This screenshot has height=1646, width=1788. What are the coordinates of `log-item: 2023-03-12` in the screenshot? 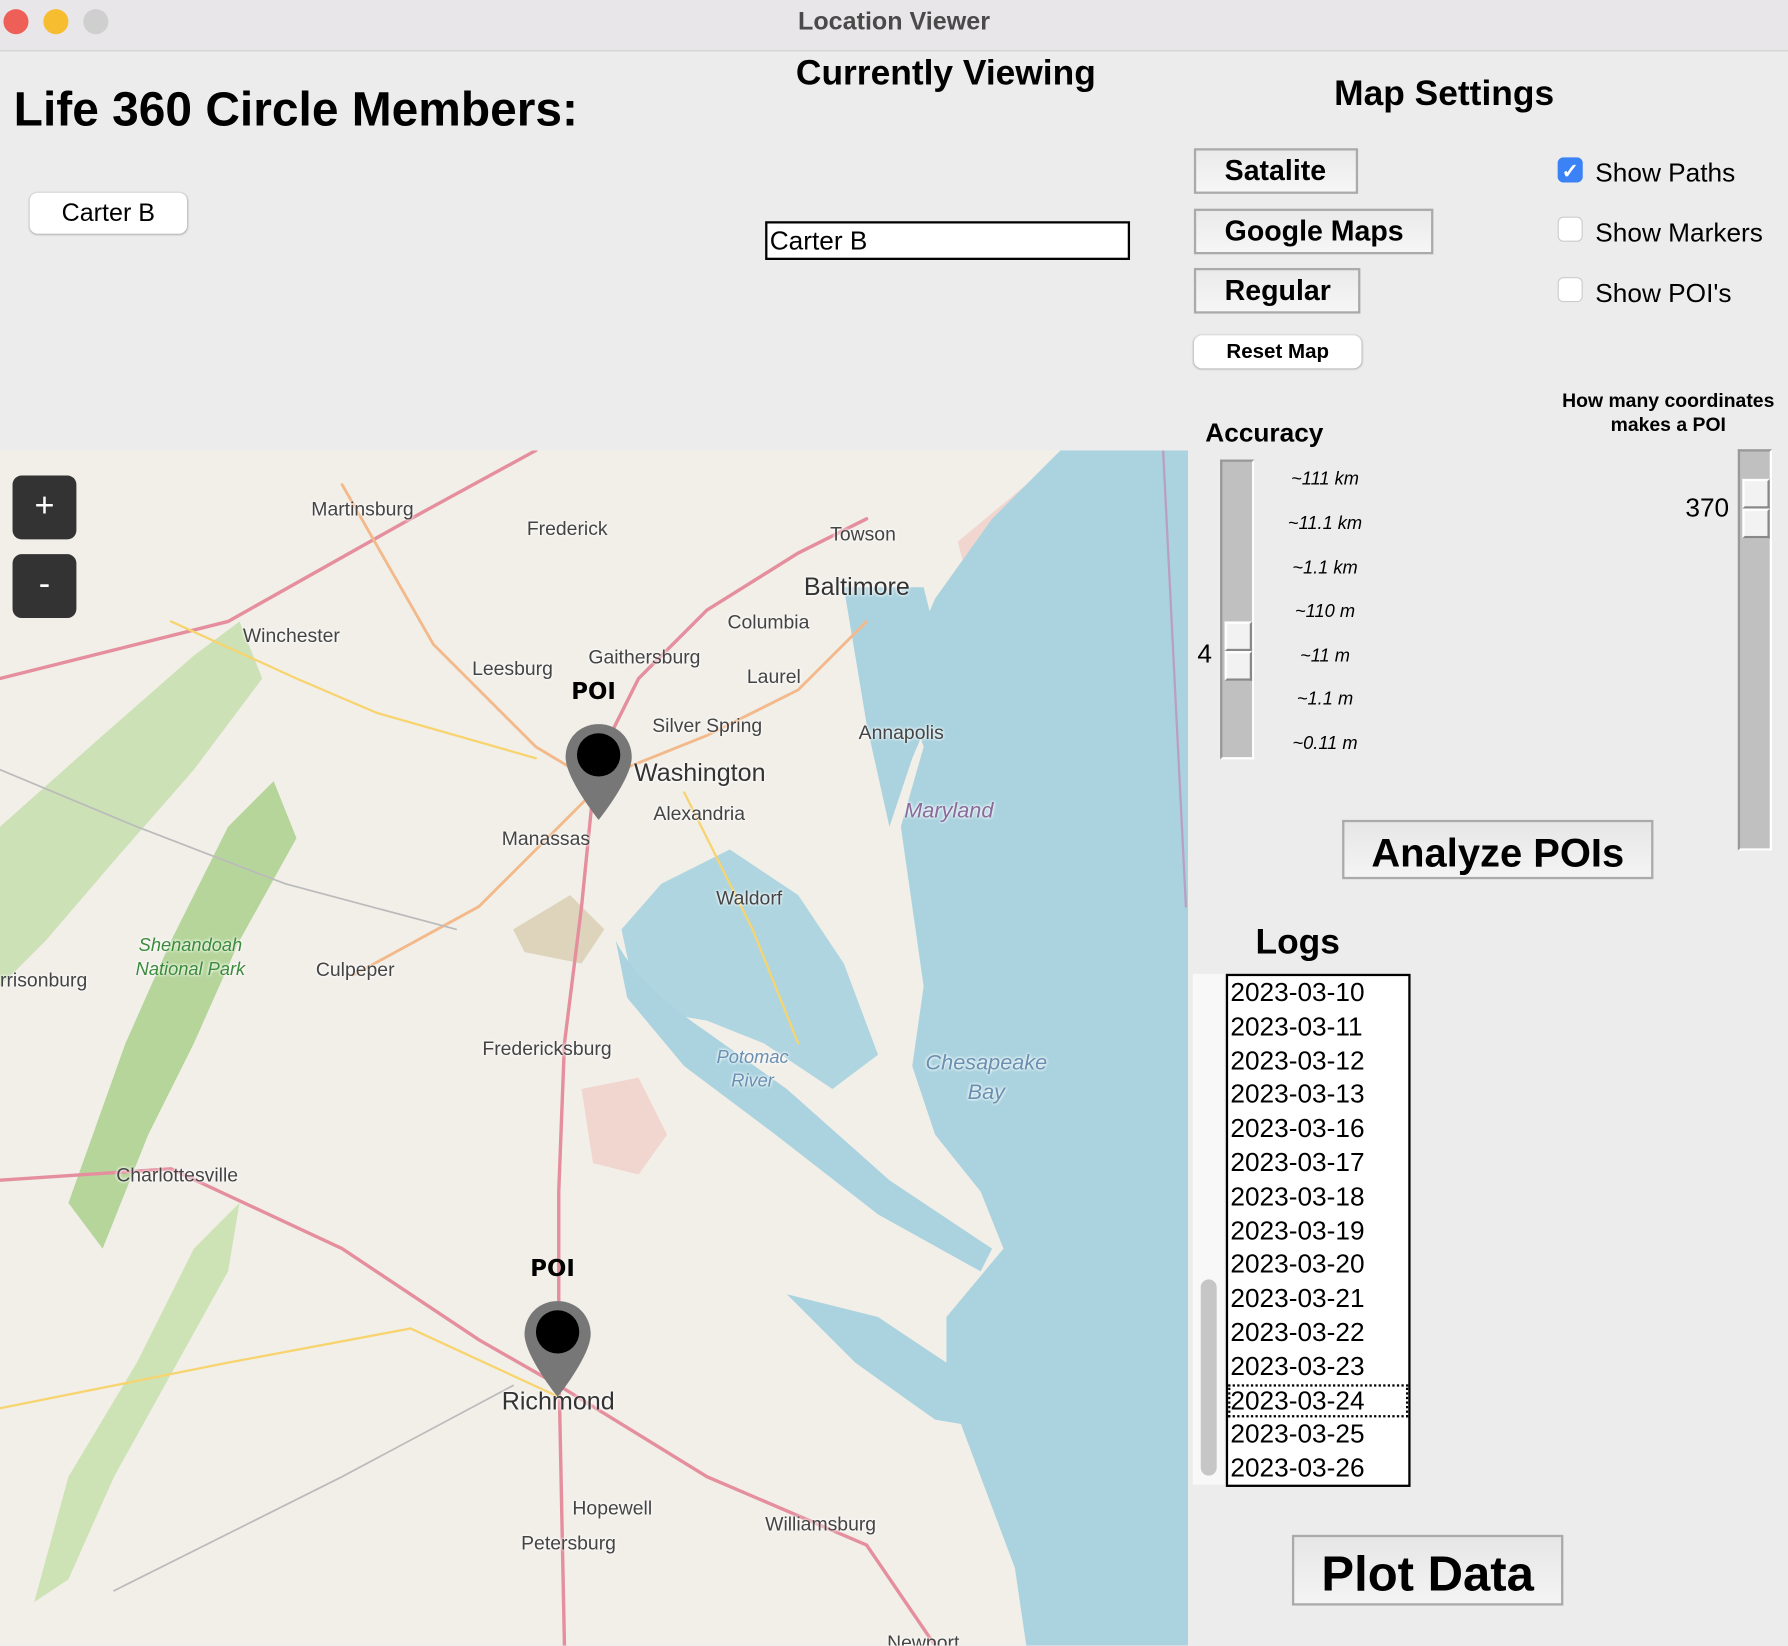 It's located at (1318, 1061).